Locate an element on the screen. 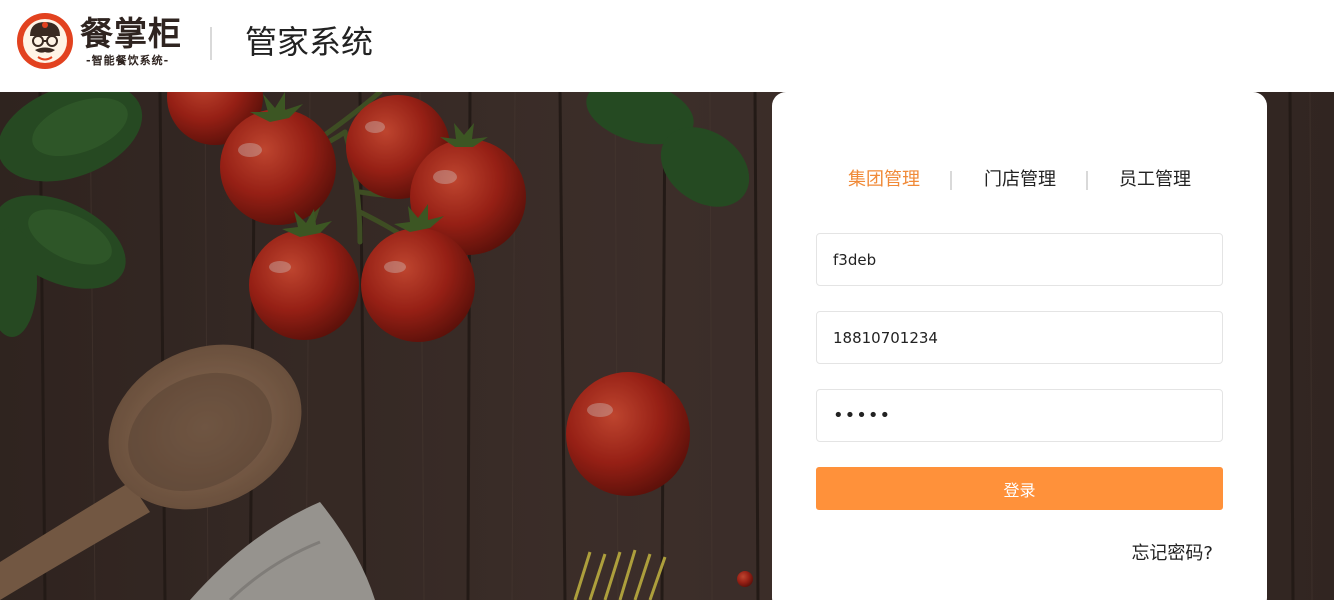  login-tabs: 集团管理 门店管理 员工管理 is located at coordinates (1019, 180).